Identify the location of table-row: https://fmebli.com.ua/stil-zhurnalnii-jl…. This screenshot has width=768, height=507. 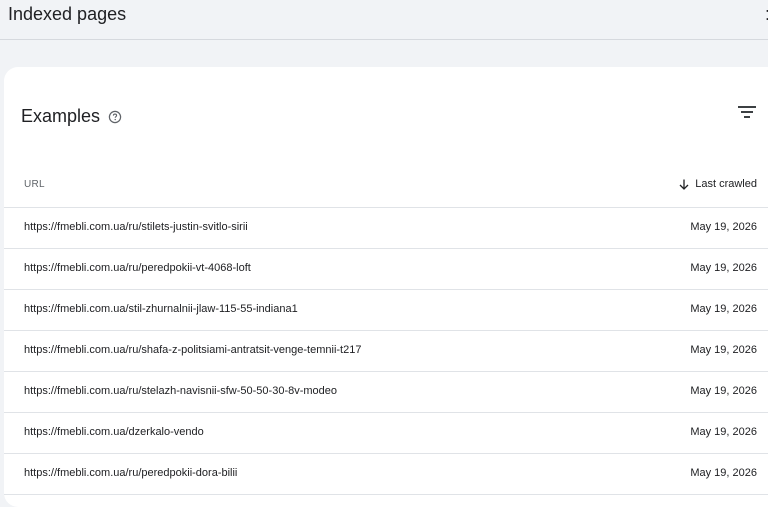
(386, 310).